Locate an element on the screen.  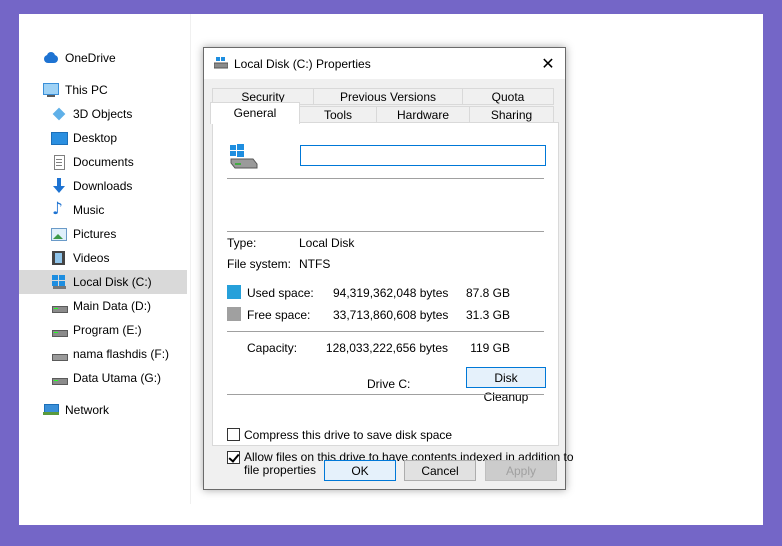
nav-item-onedrive: OneDrive is located at coordinates (113, 58).